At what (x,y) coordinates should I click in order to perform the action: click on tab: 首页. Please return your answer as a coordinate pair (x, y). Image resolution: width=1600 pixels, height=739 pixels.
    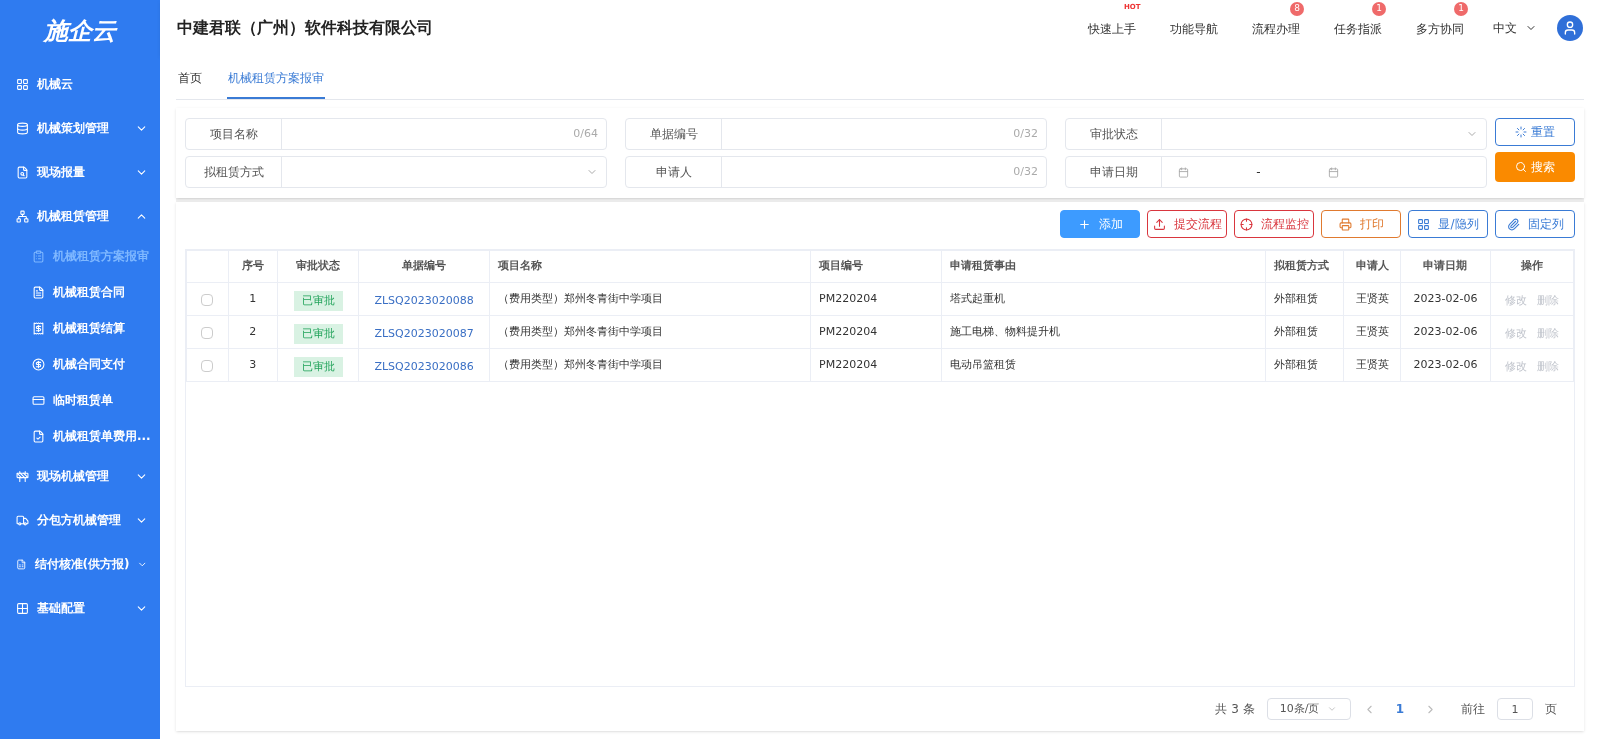
    Looking at the image, I should click on (190, 84).